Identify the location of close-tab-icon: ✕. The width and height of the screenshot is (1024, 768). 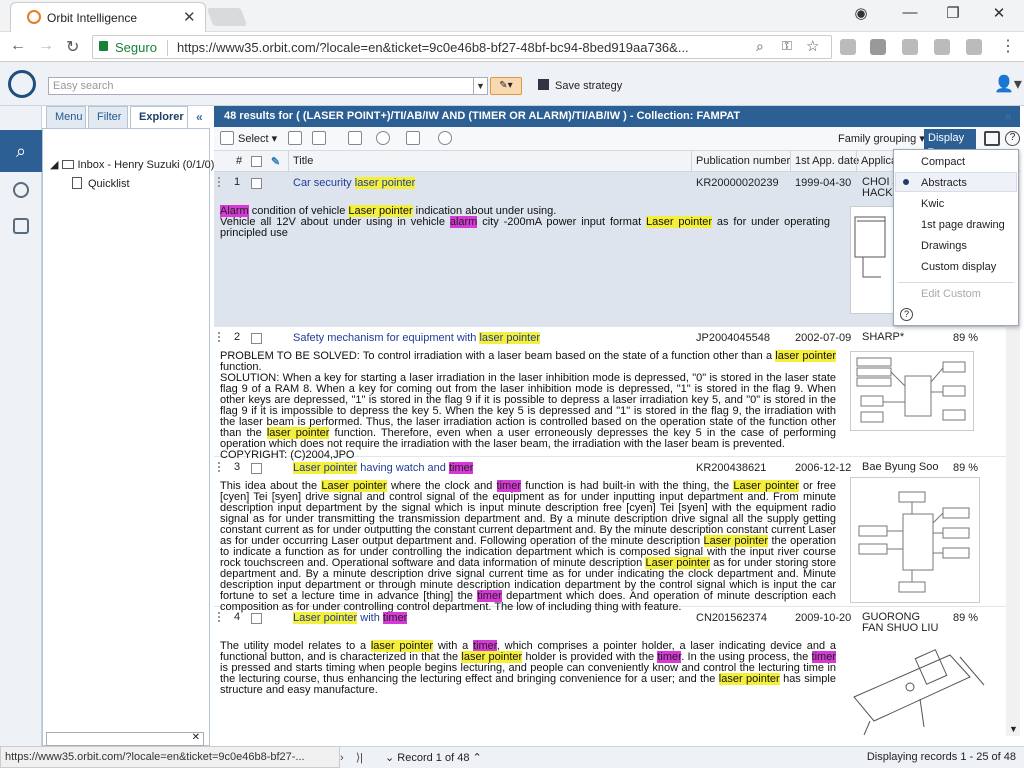
(189, 17).